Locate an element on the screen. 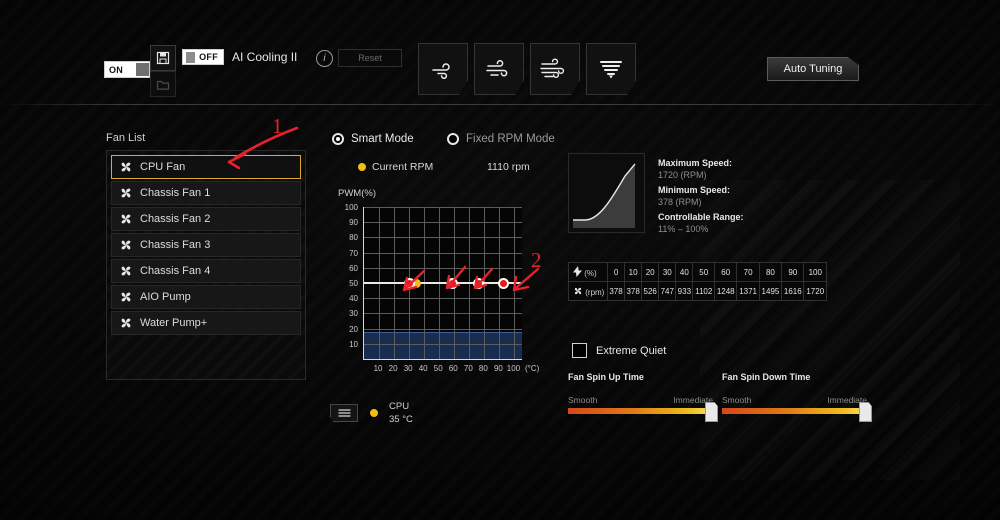 The width and height of the screenshot is (1000, 520). rpm-cell: 1371 is located at coordinates (748, 291).